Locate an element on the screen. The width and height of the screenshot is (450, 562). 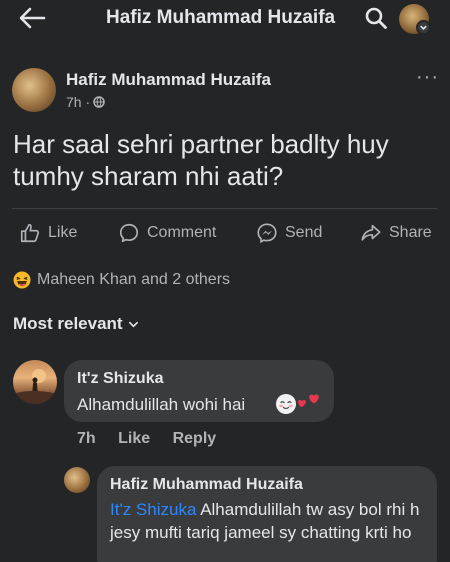
share-button: Share is located at coordinates (396, 233).